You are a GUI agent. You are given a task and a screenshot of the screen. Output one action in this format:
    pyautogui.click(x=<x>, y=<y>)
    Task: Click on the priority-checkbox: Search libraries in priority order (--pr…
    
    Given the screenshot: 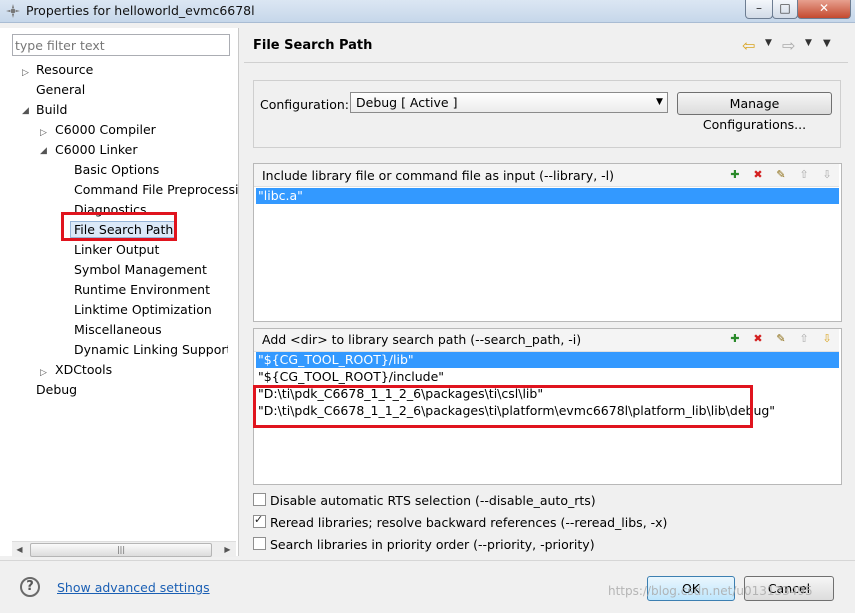 What is the action you would take?
    pyautogui.click(x=424, y=544)
    